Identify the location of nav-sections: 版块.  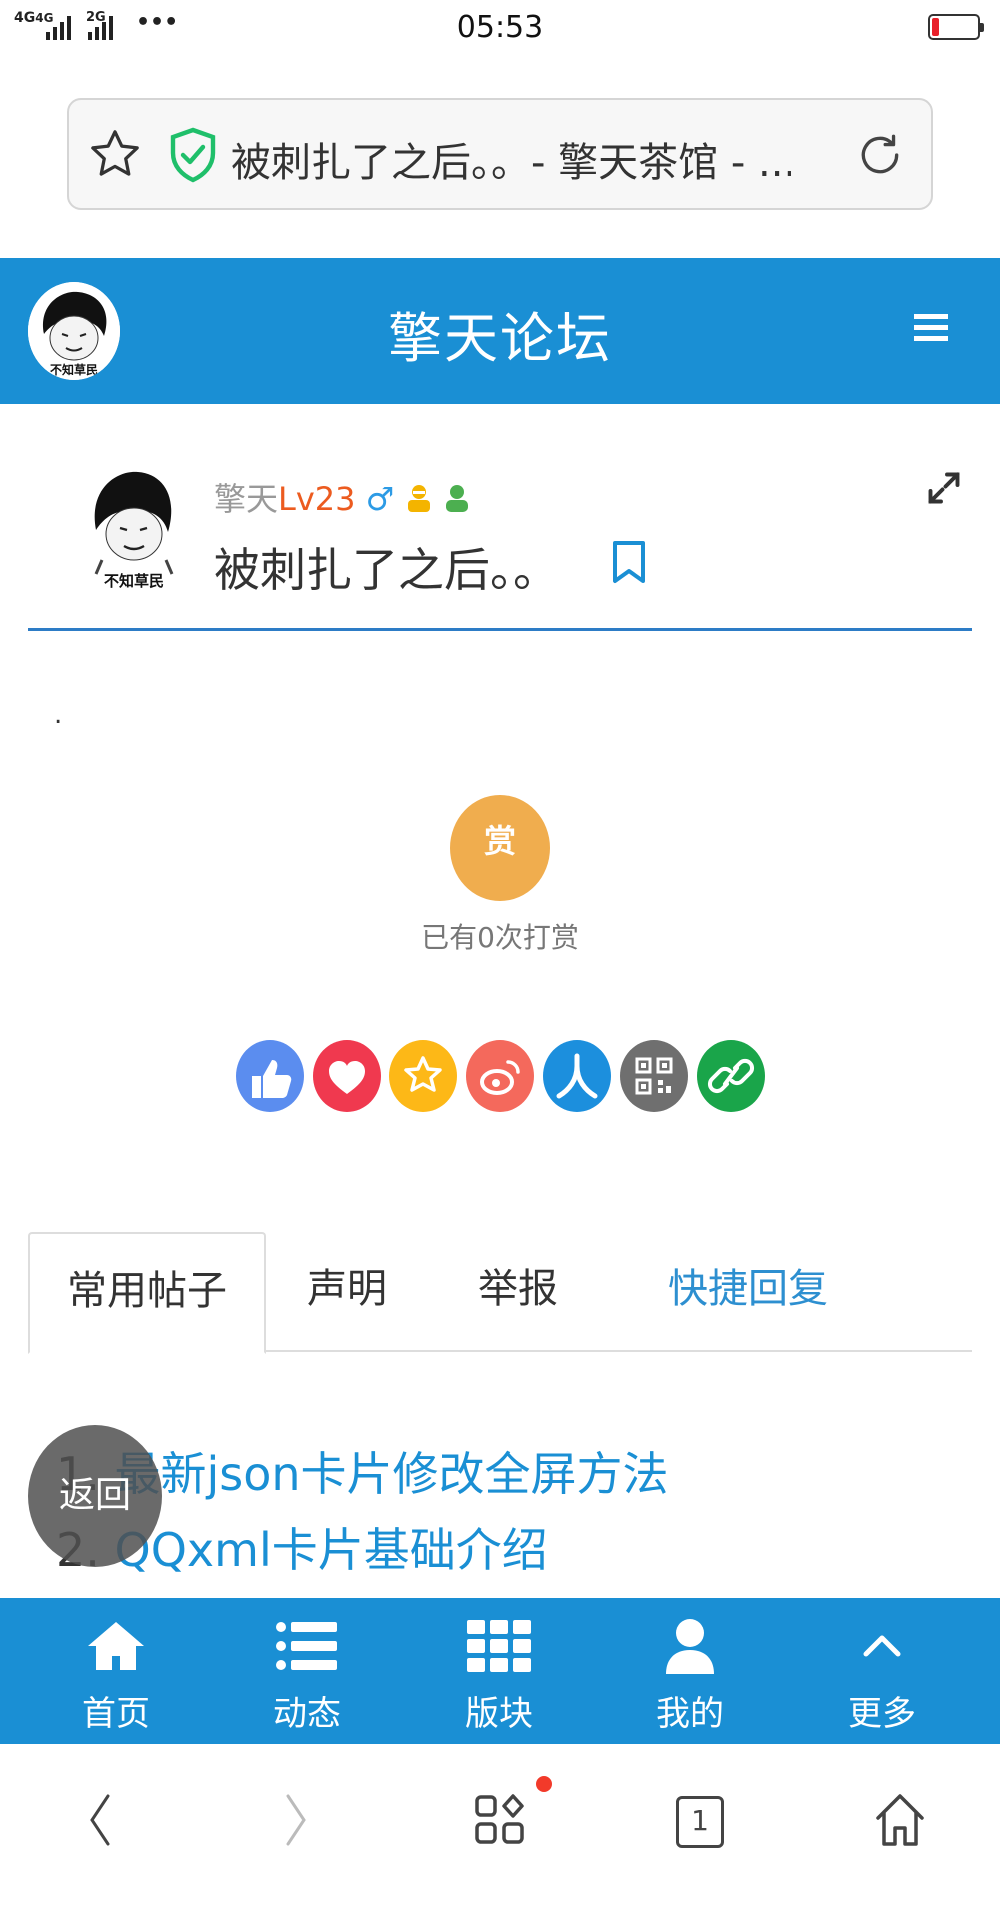
(499, 1671).